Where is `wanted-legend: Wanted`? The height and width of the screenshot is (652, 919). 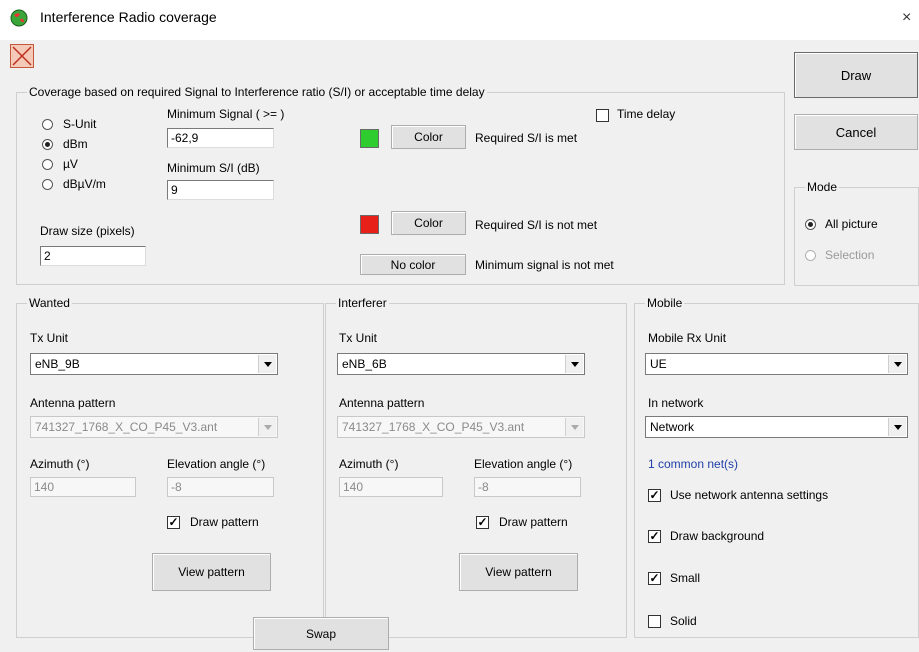
wanted-legend: Wanted is located at coordinates (49, 303).